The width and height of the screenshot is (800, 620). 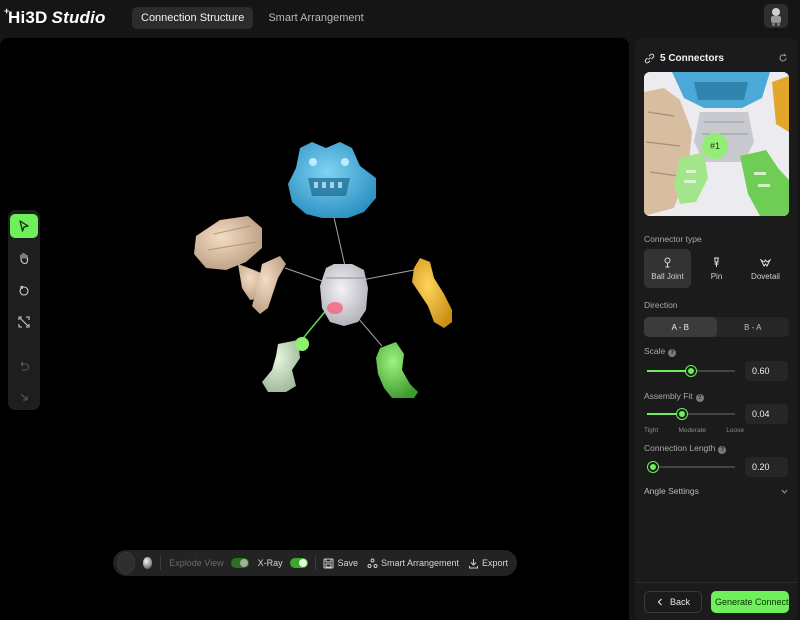 What do you see at coordinates (765, 268) in the screenshot?
I see `dovetail-option: Dovetail` at bounding box center [765, 268].